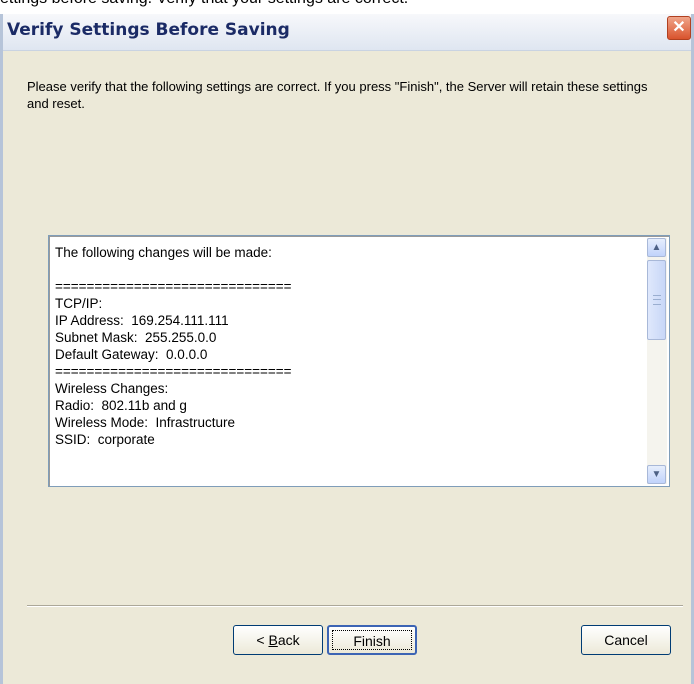  Describe the element at coordinates (105, 439) in the screenshot. I see `change-line: SSID: corporate` at that location.